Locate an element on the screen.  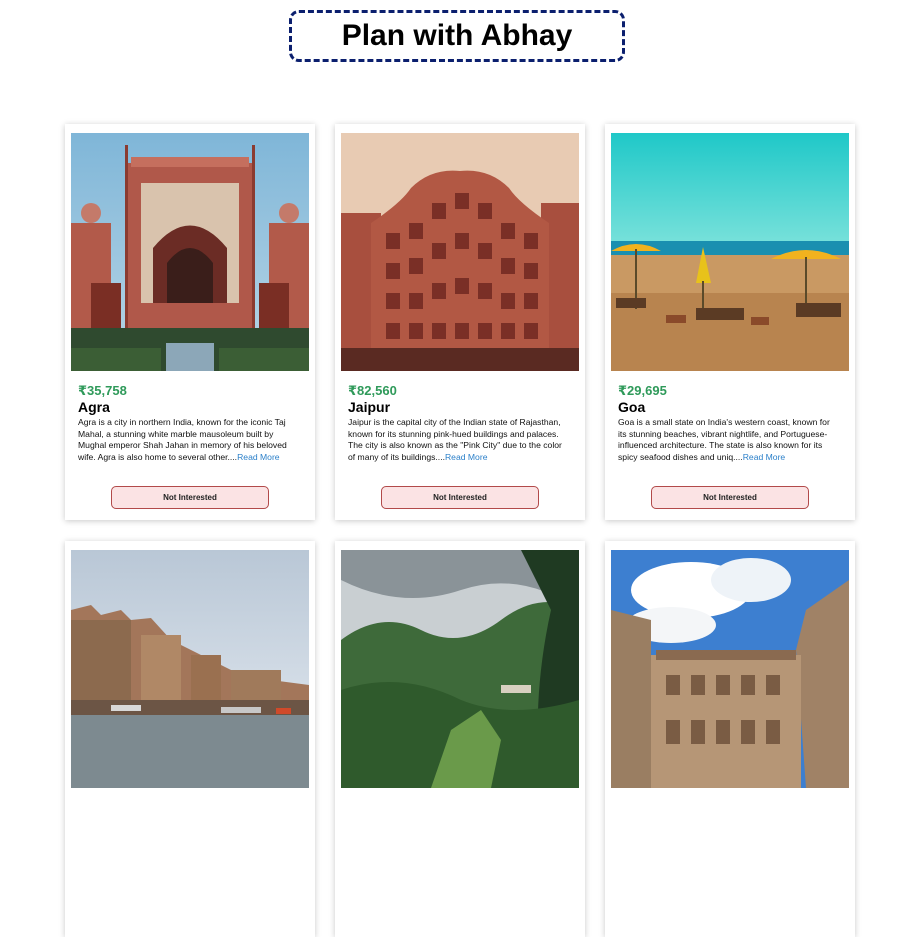
jaipur-image is located at coordinates (460, 252).